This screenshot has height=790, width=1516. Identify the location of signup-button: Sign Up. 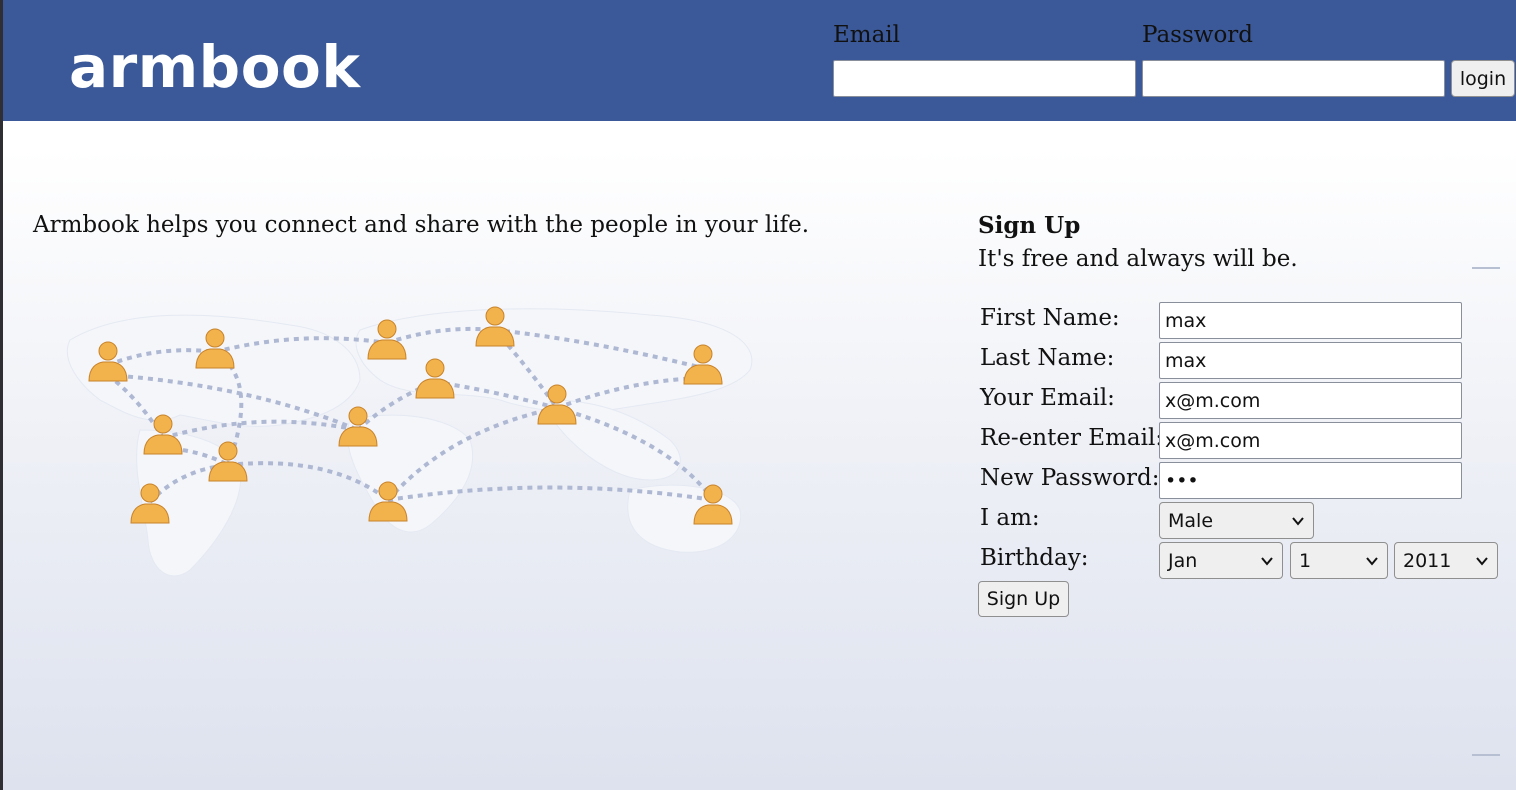
(1023, 599).